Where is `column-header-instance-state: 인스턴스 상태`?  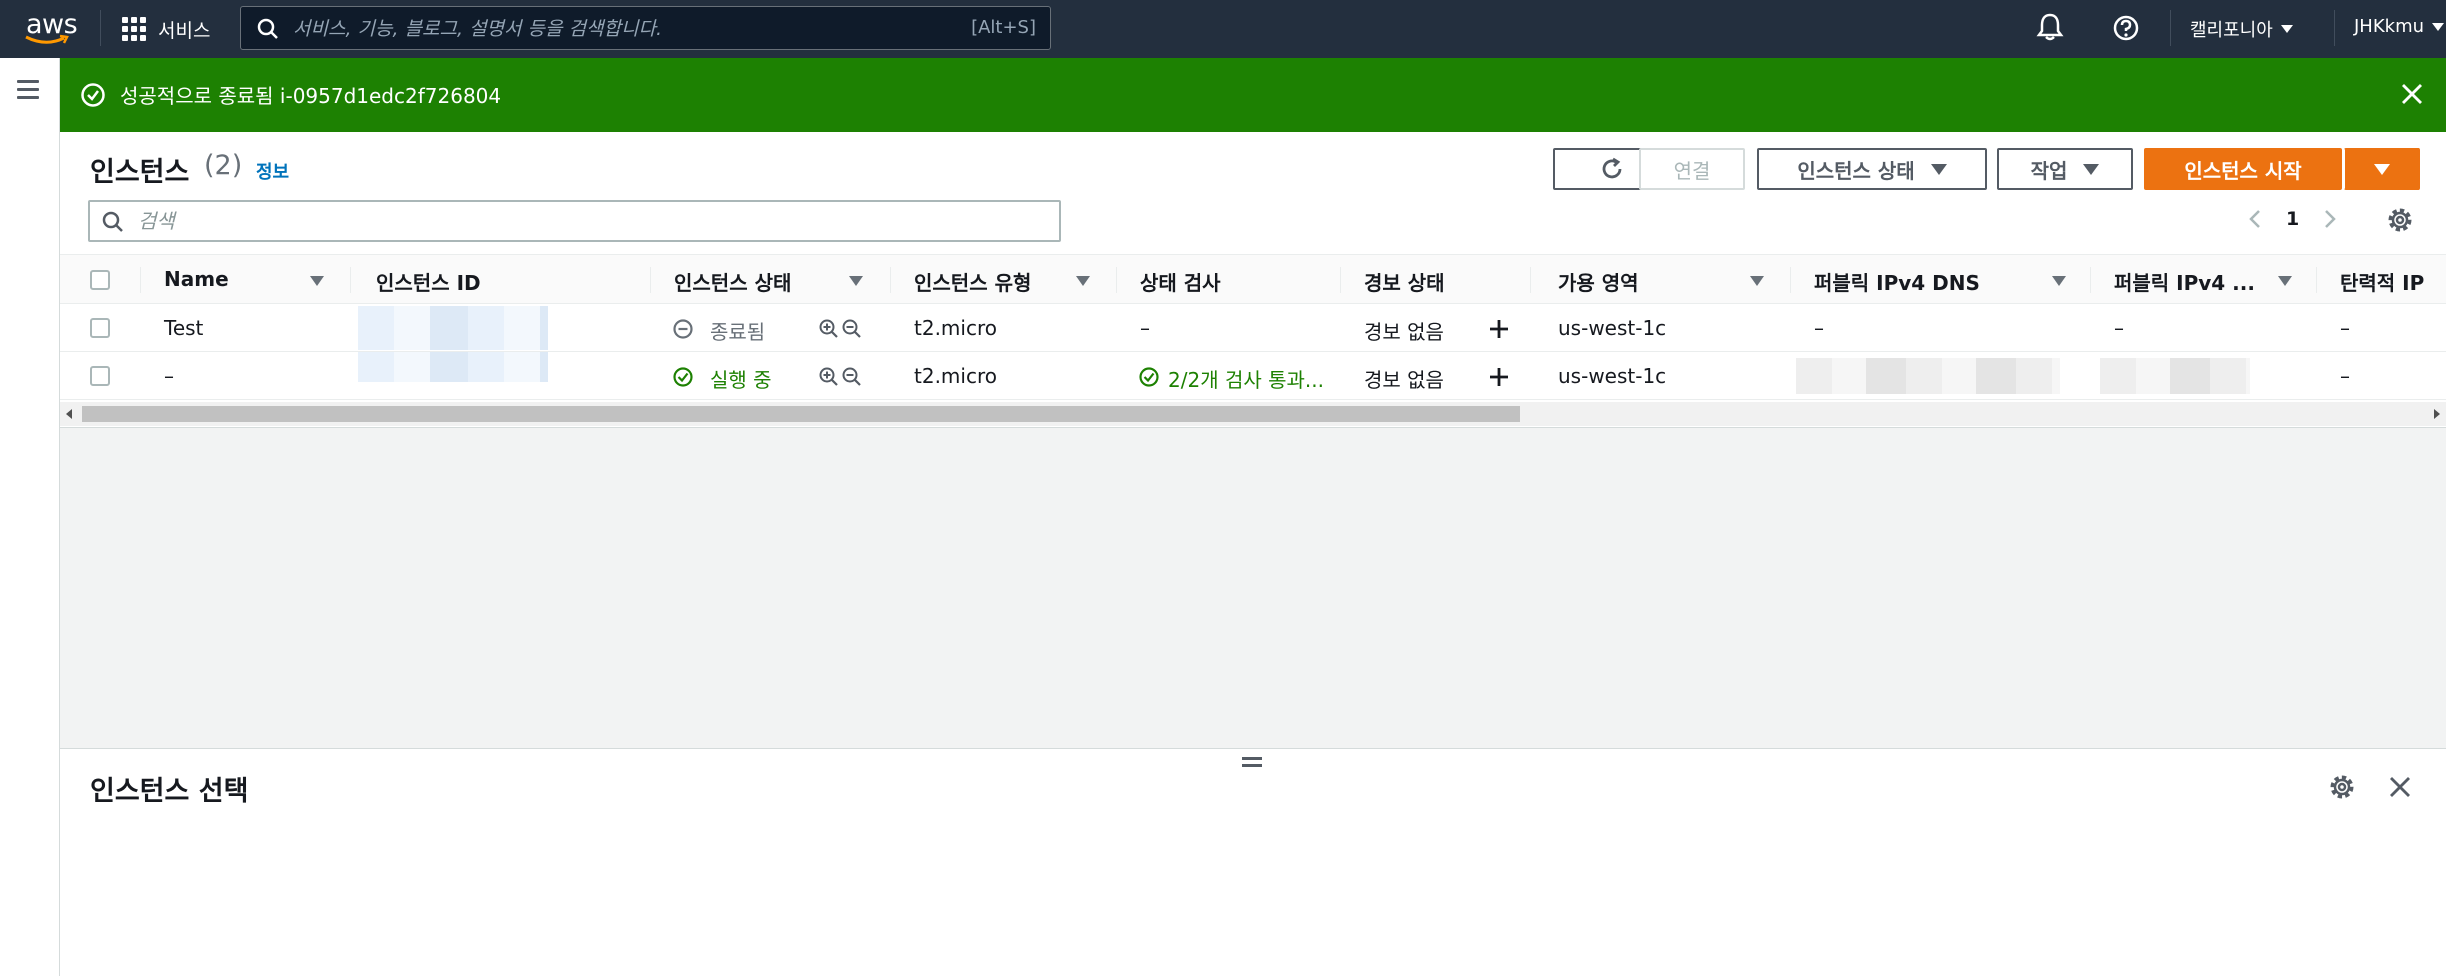
column-header-instance-state: 인스턴스 상태 is located at coordinates (732, 281).